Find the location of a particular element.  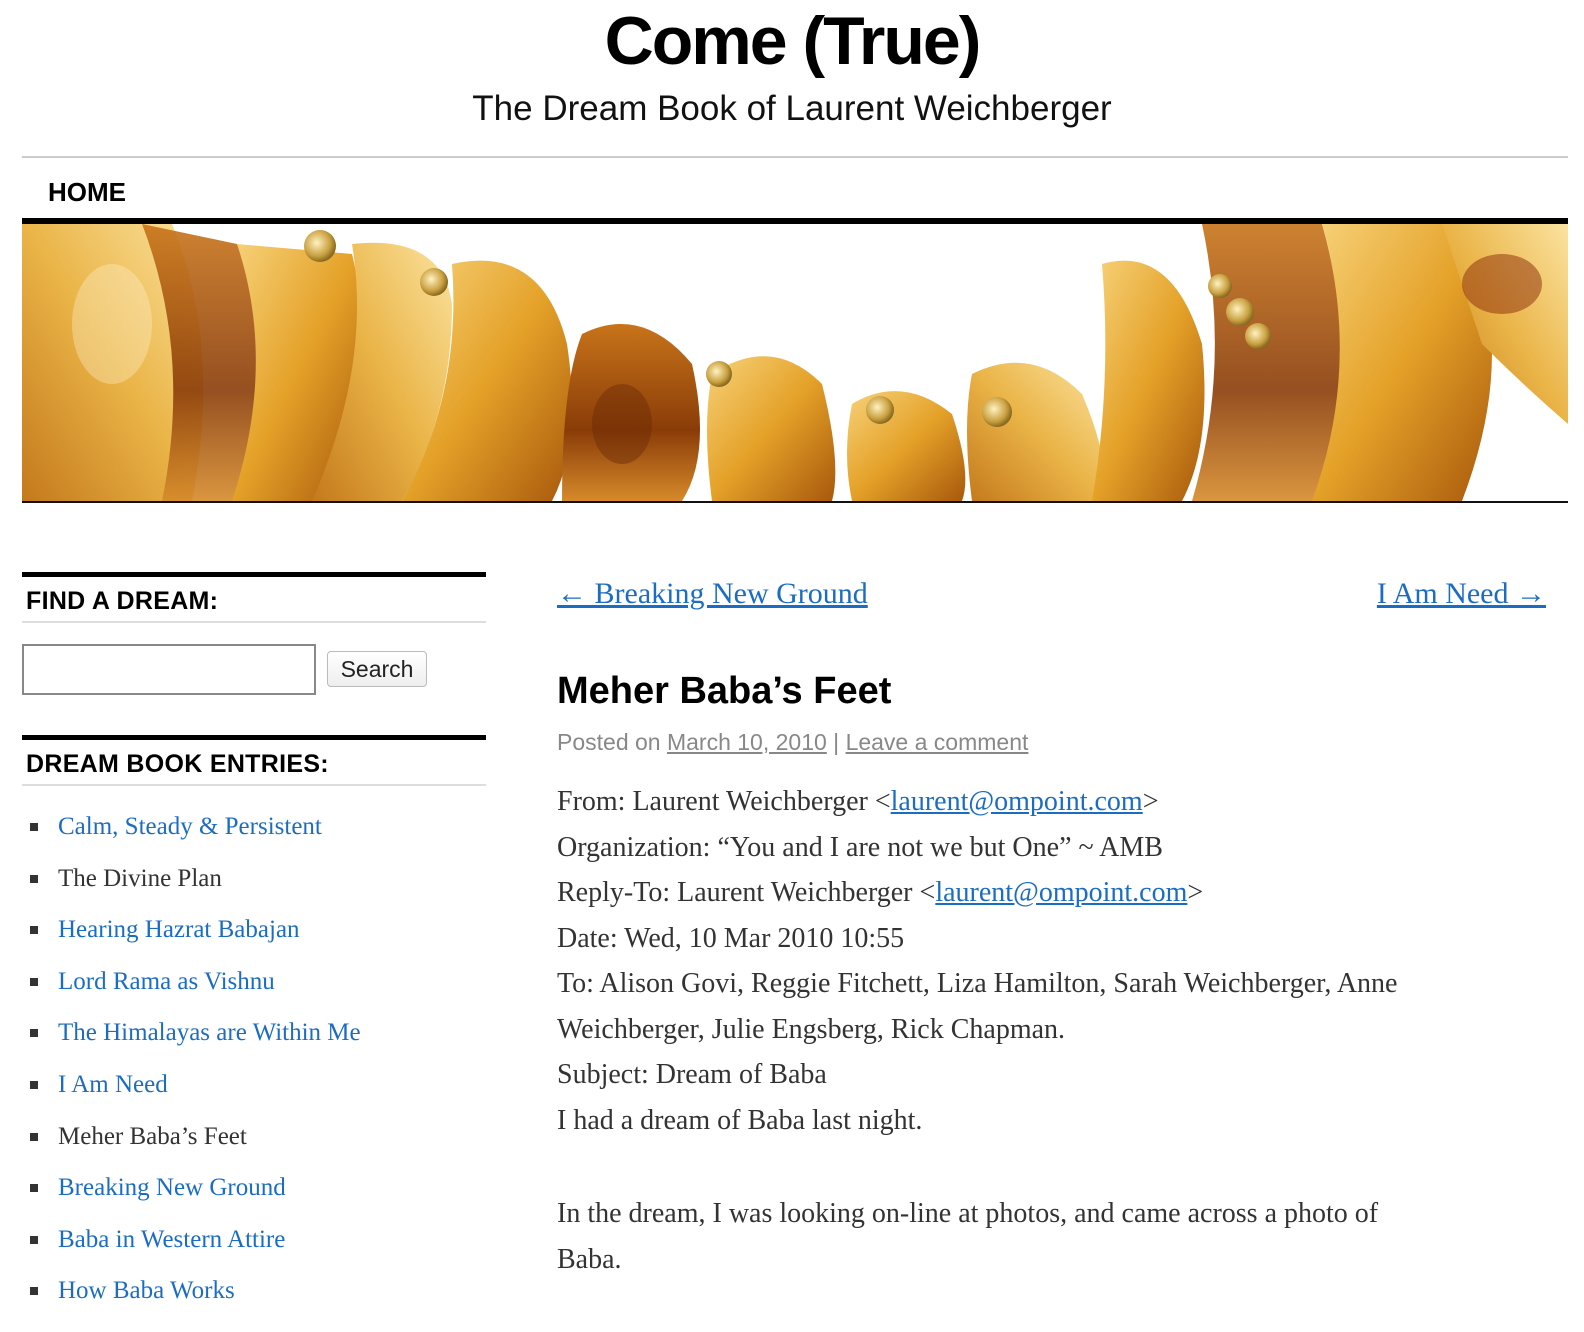

list-item: Lord Rama as Vishnu is located at coordinates (254, 982).